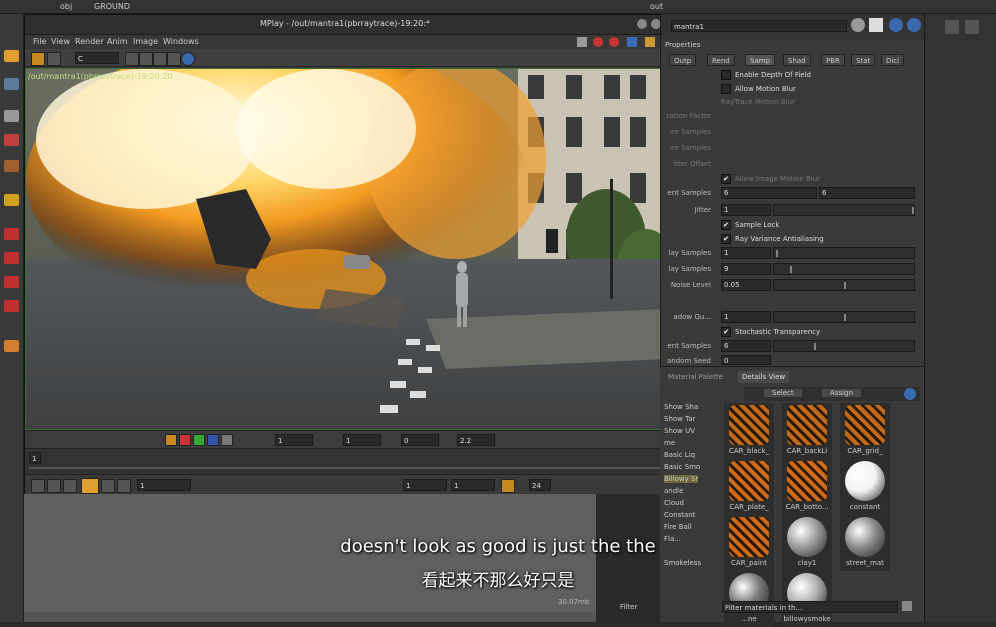 The width and height of the screenshot is (996, 627). What do you see at coordinates (345, 461) in the screenshot?
I see `timeline: 1` at bounding box center [345, 461].